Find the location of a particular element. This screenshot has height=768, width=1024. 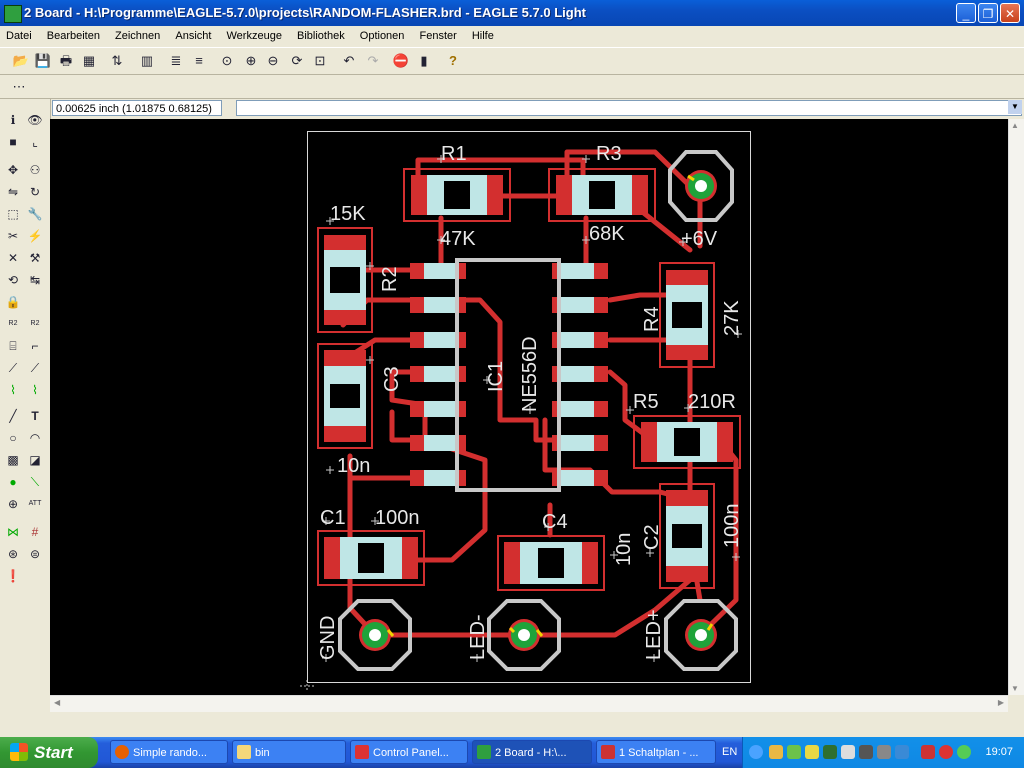

ripup-icon: ⌇ is located at coordinates (35, 390).